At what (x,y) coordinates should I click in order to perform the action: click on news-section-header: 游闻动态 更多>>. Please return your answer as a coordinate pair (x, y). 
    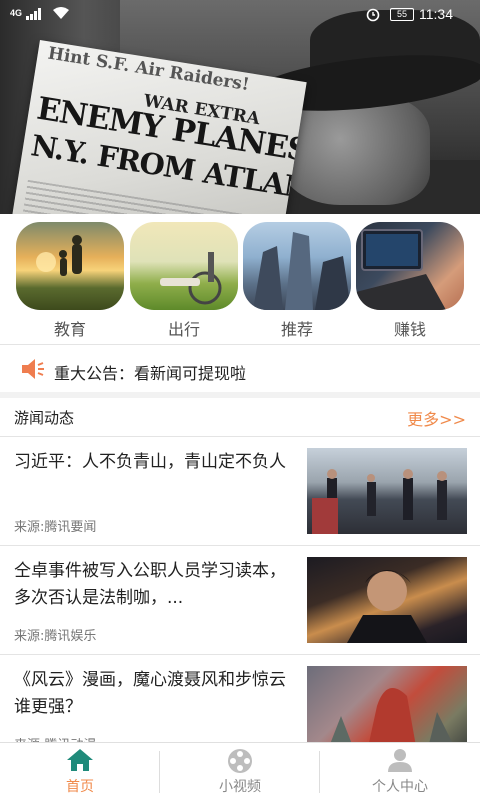
    Looking at the image, I should click on (240, 417).